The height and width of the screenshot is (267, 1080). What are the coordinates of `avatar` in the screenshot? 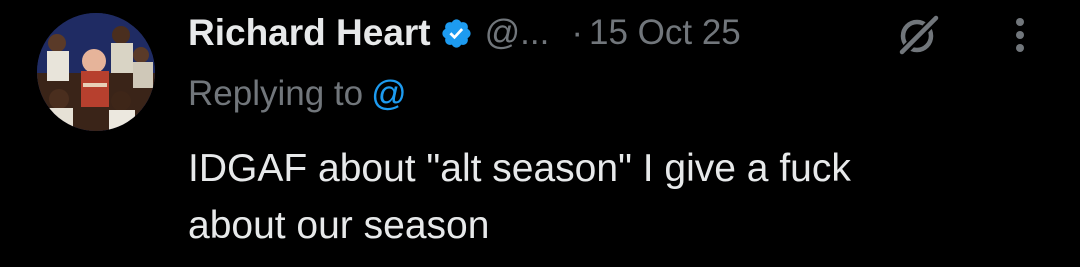 It's located at (96, 72).